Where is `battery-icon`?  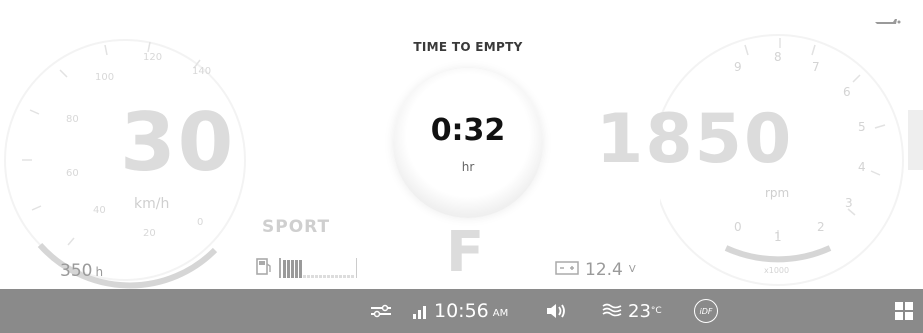
battery-icon is located at coordinates (567, 269).